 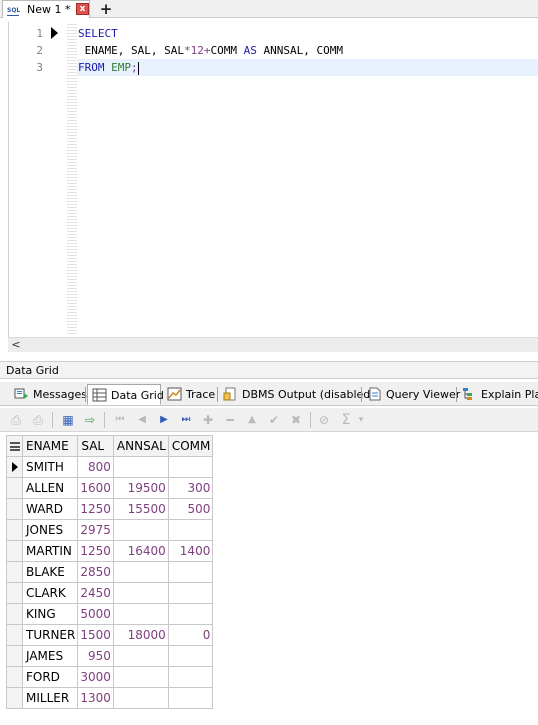 I want to click on column-header-comm: COMM, so click(x=190, y=446).